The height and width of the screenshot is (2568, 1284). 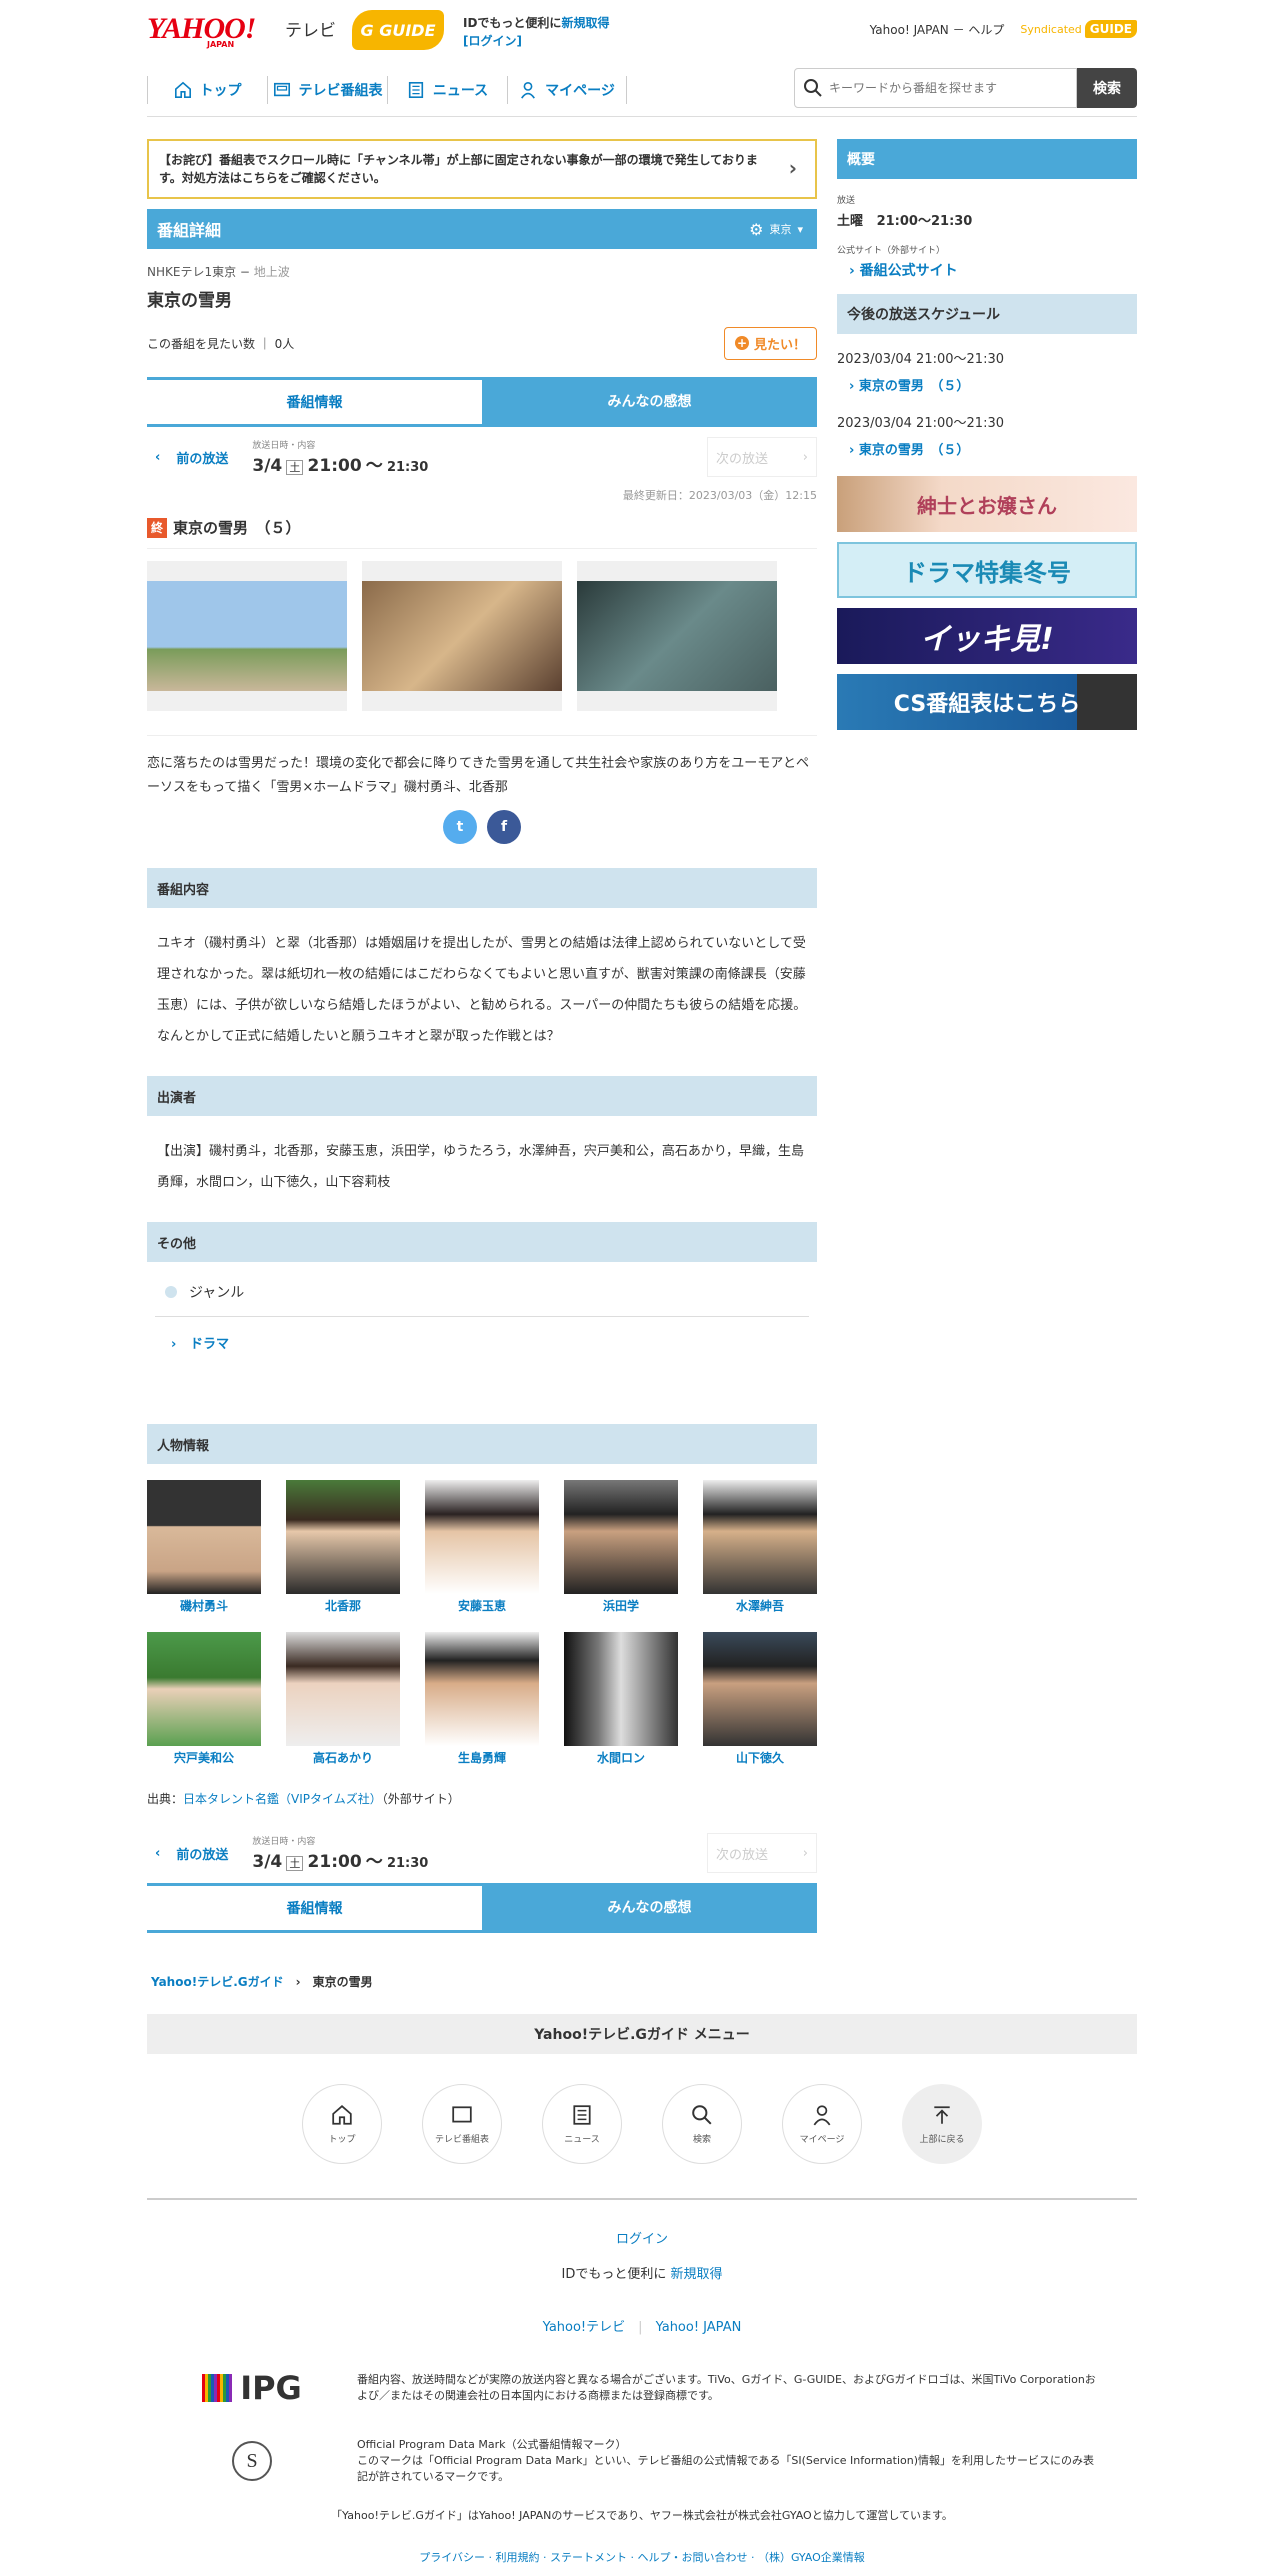 I want to click on person-card: 磯村勇斗, so click(x=204, y=1547).